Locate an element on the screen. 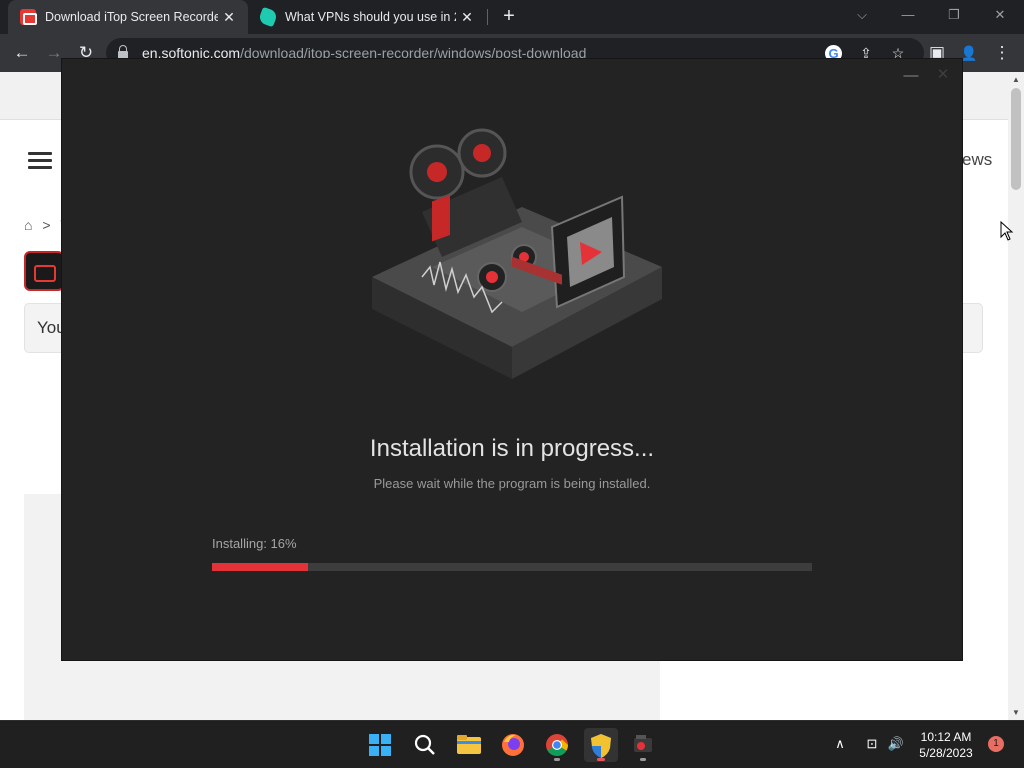 Image resolution: width=1024 pixels, height=768 pixels. search-icon is located at coordinates (425, 745).